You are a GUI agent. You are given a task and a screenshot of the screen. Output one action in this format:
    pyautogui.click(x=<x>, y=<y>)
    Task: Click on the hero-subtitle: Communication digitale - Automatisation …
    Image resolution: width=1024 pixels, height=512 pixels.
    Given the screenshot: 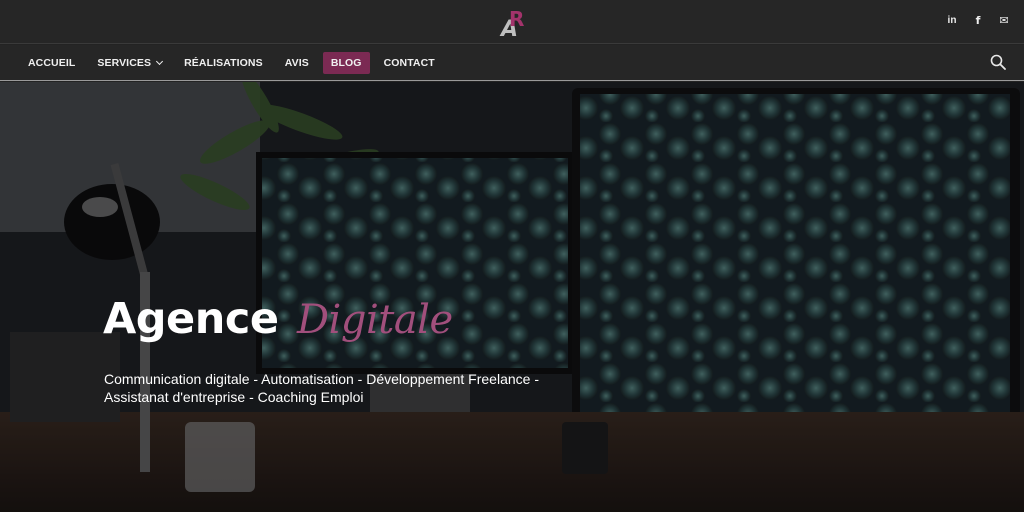 What is the action you would take?
    pyautogui.click(x=324, y=388)
    